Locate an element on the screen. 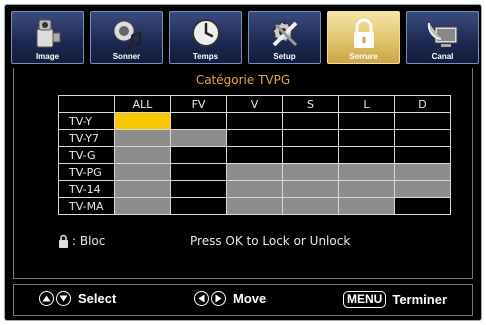 The height and width of the screenshot is (325, 486). lock-legend: : Bloc is located at coordinates (81, 241).